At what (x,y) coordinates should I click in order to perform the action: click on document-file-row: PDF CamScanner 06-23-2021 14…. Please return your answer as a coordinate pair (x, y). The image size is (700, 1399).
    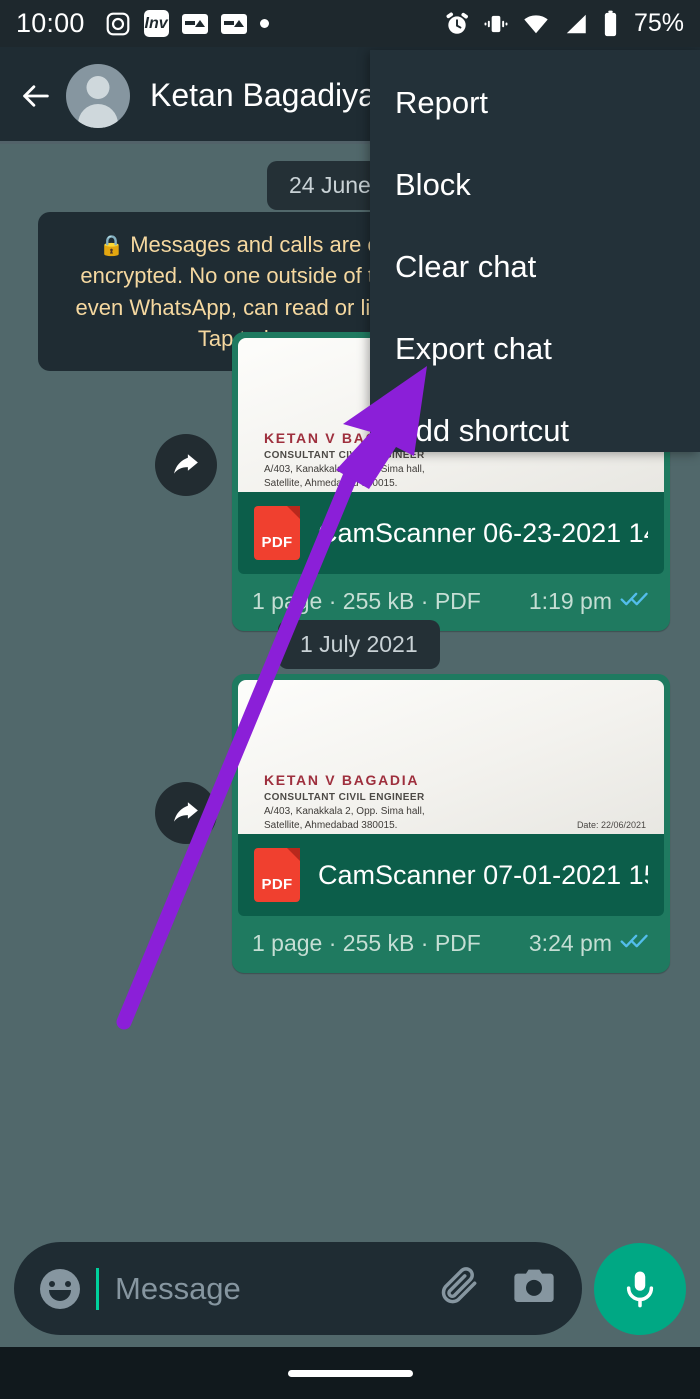
    Looking at the image, I should click on (451, 533).